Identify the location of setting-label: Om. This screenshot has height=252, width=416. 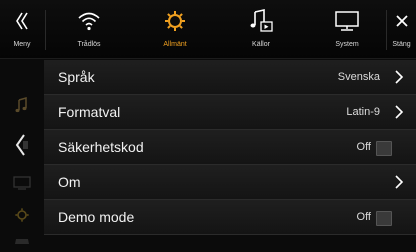
(69, 182).